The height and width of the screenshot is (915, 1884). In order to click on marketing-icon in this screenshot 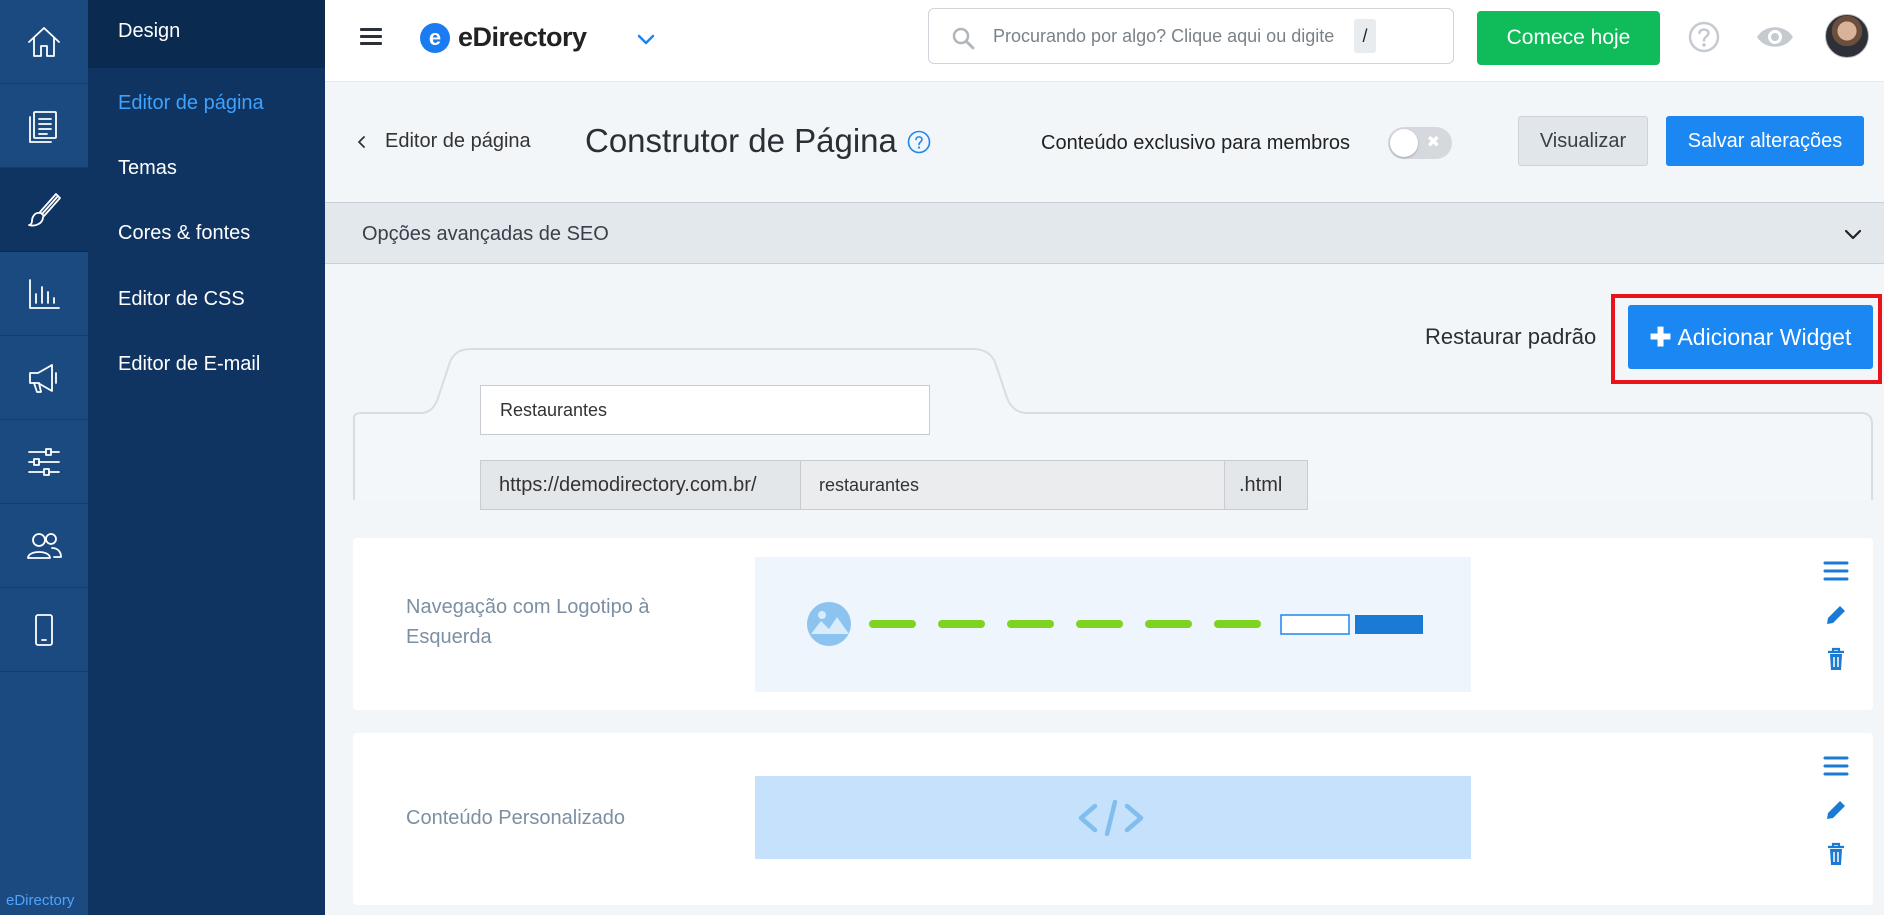, I will do `click(43, 378)`.